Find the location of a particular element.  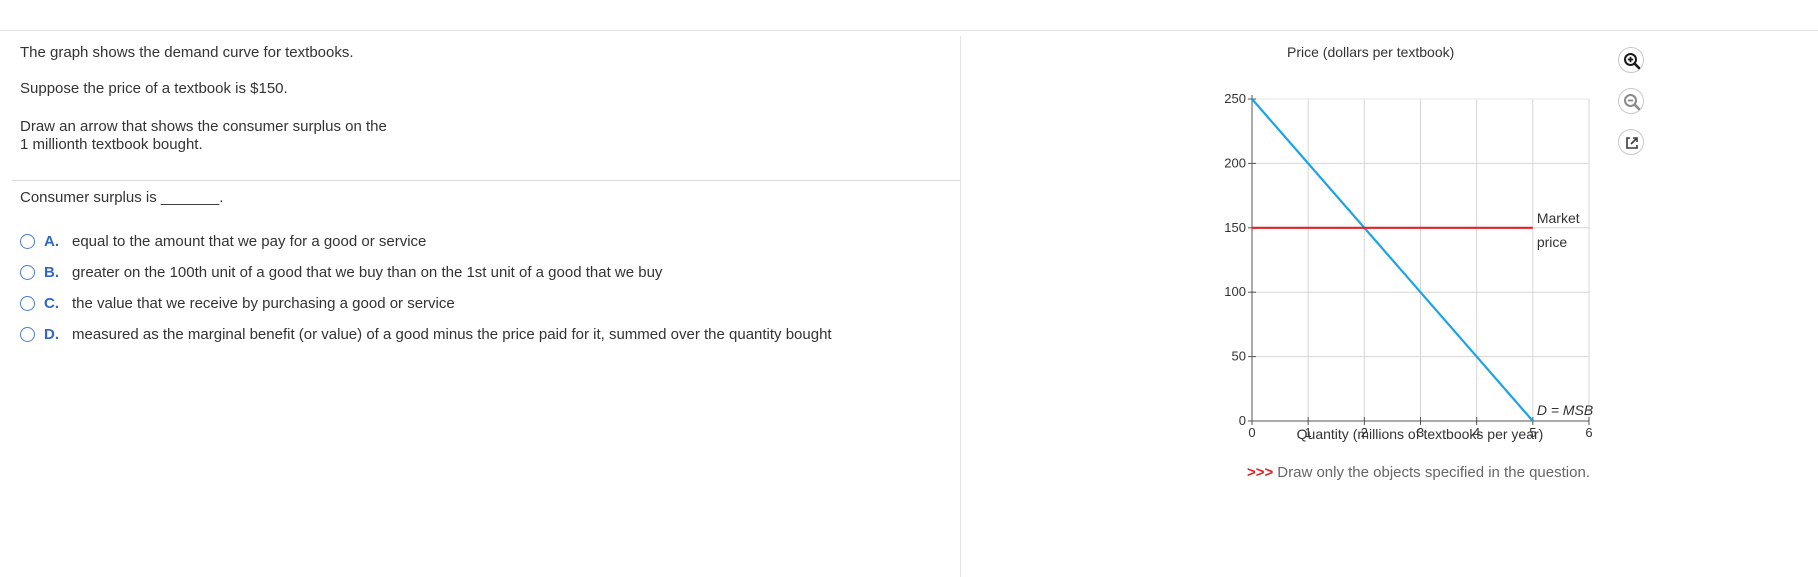

zoom-out-button is located at coordinates (1631, 101).